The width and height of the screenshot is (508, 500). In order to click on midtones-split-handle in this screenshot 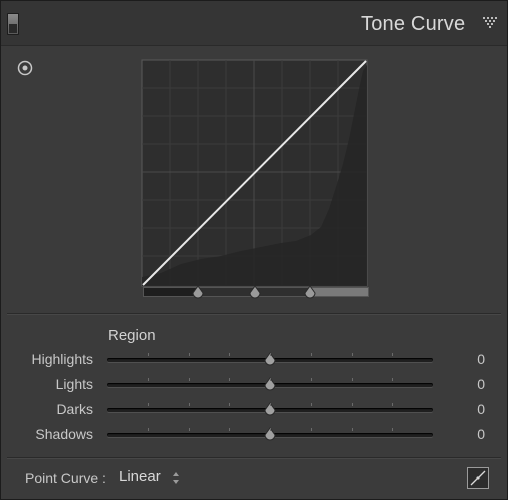, I will do `click(255, 293)`.